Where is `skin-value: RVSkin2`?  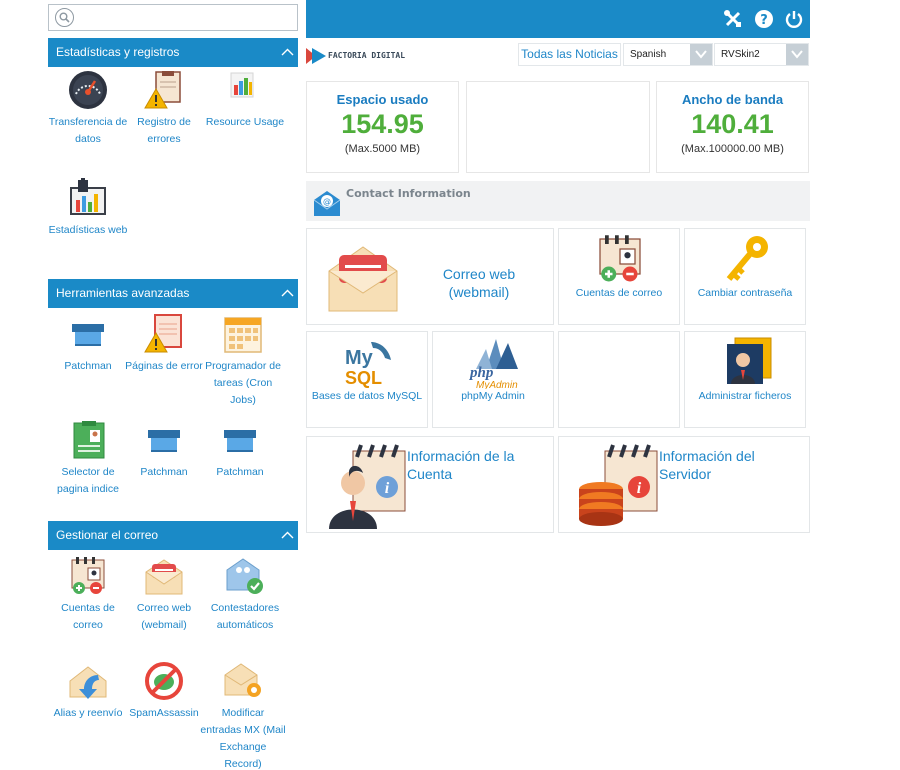
skin-value: RVSkin2 is located at coordinates (740, 54).